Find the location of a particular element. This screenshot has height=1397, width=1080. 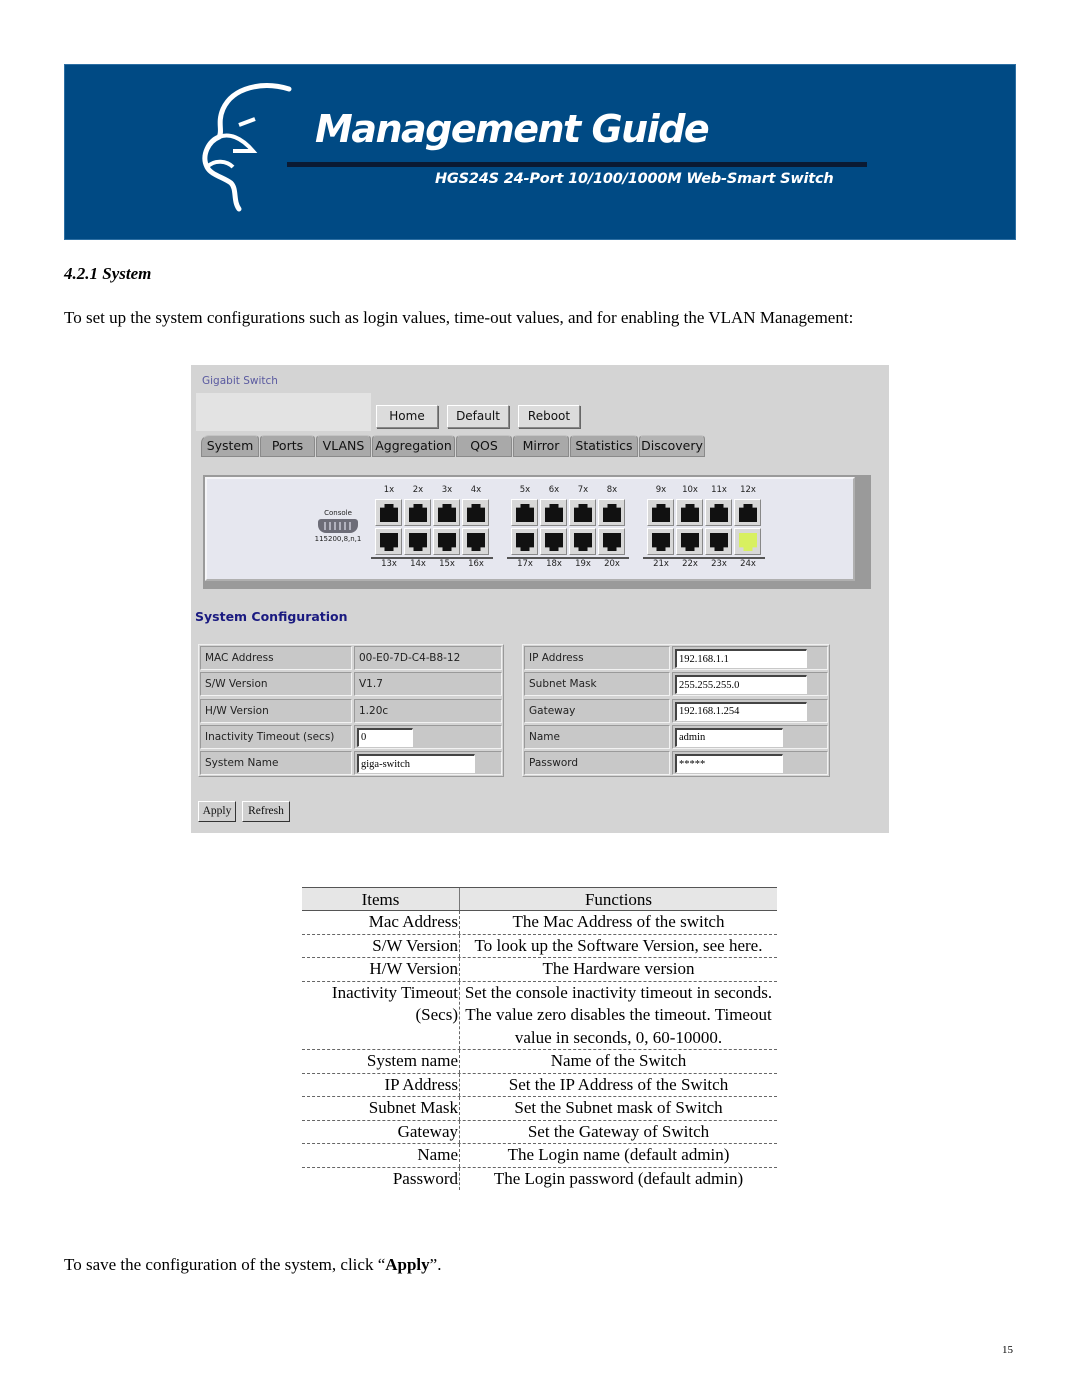

function-cell: The Login name (default admin) is located at coordinates (618, 1154).